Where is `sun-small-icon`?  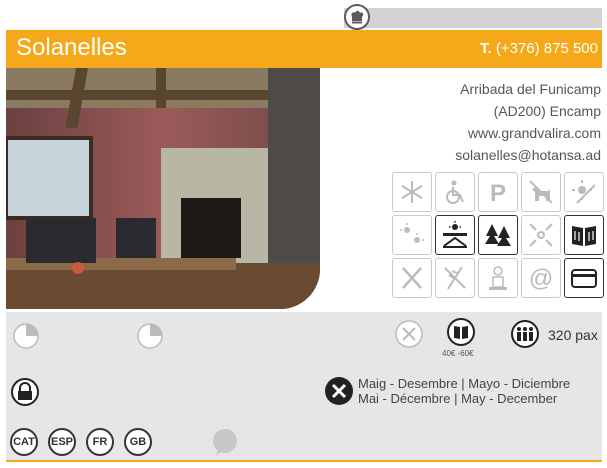 sun-small-icon is located at coordinates (412, 235).